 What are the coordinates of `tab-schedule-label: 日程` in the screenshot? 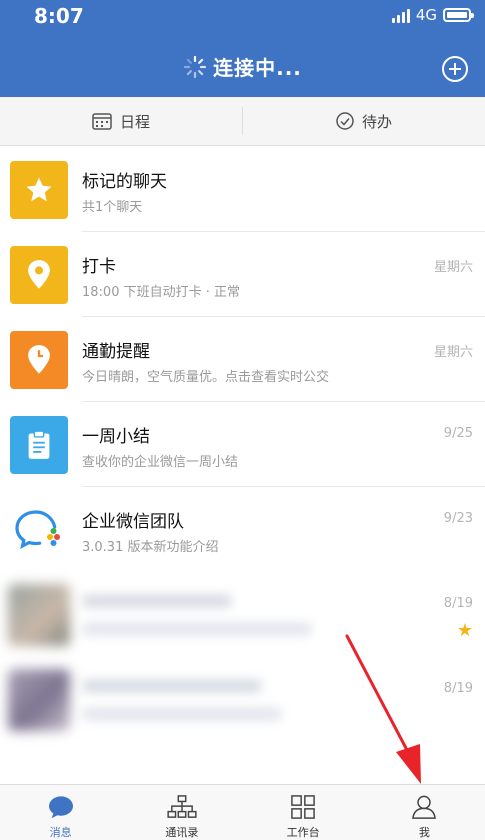 It's located at (134, 121).